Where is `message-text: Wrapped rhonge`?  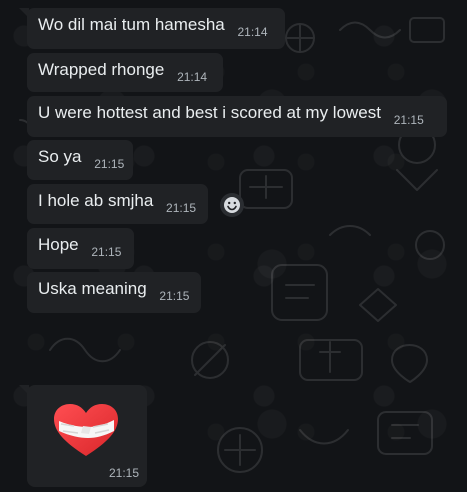
message-text: Wrapped rhonge is located at coordinates (101, 69).